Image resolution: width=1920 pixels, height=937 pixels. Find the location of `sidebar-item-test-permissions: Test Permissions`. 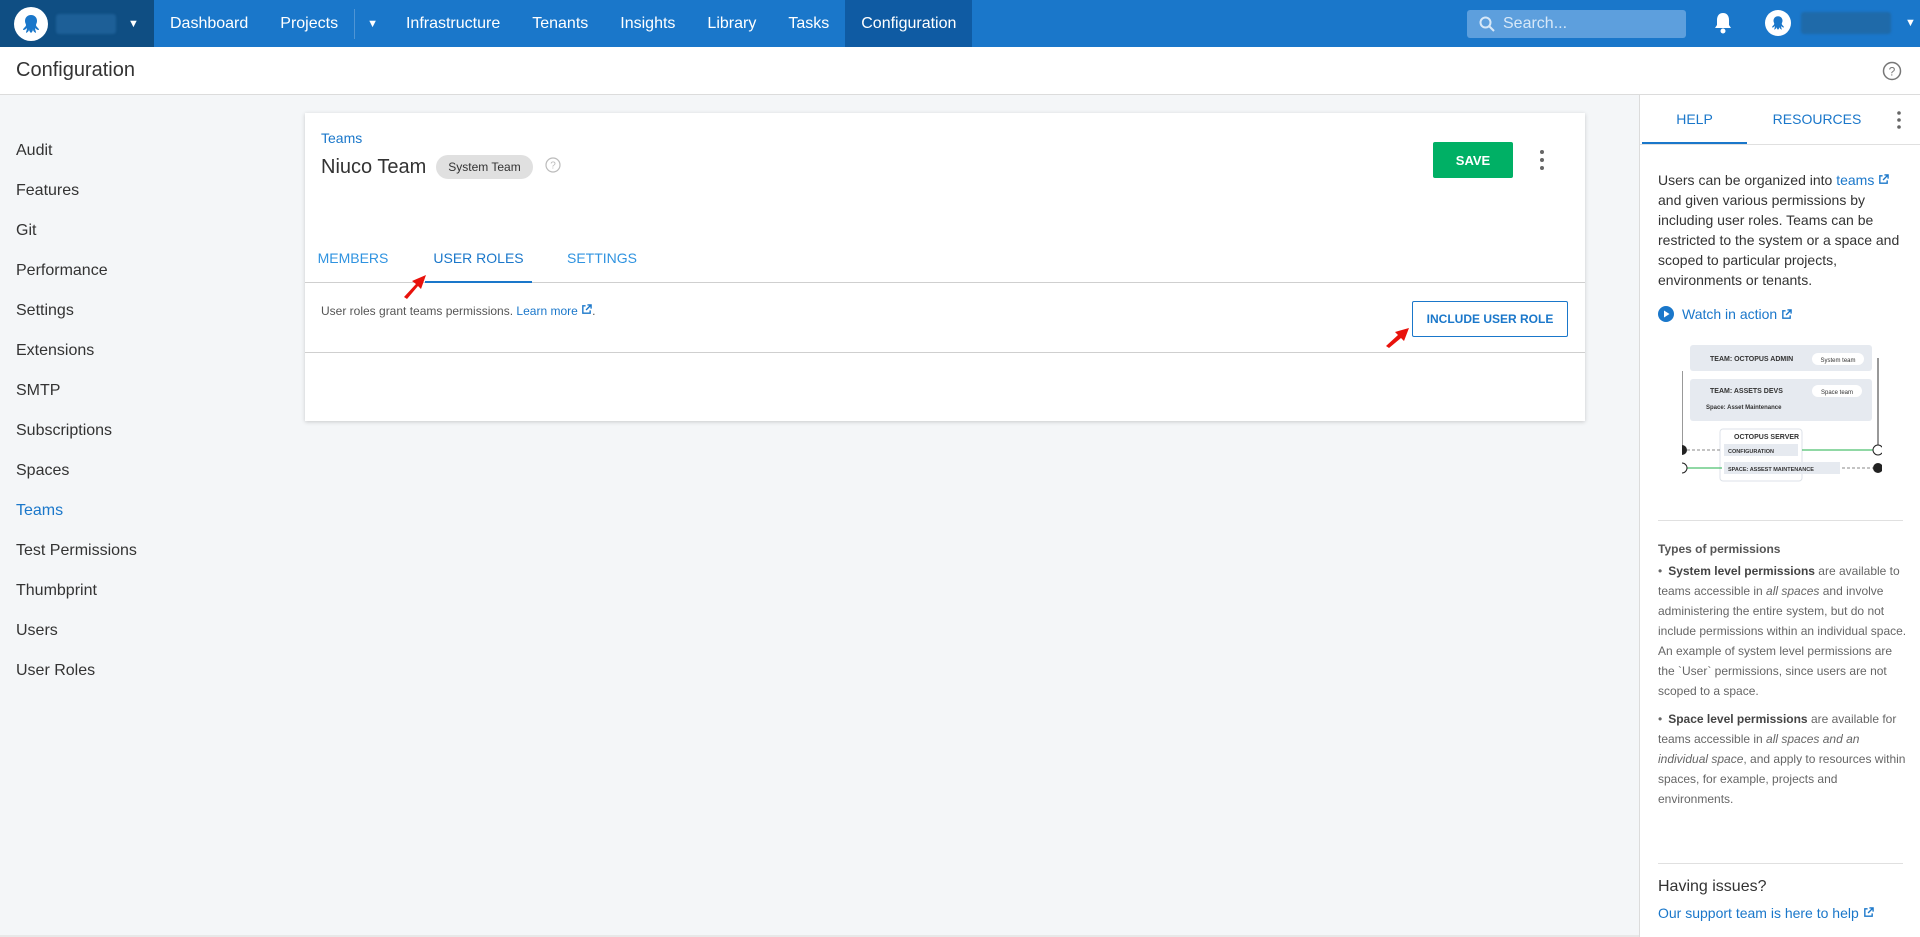

sidebar-item-test-permissions: Test Permissions is located at coordinates (100, 551).